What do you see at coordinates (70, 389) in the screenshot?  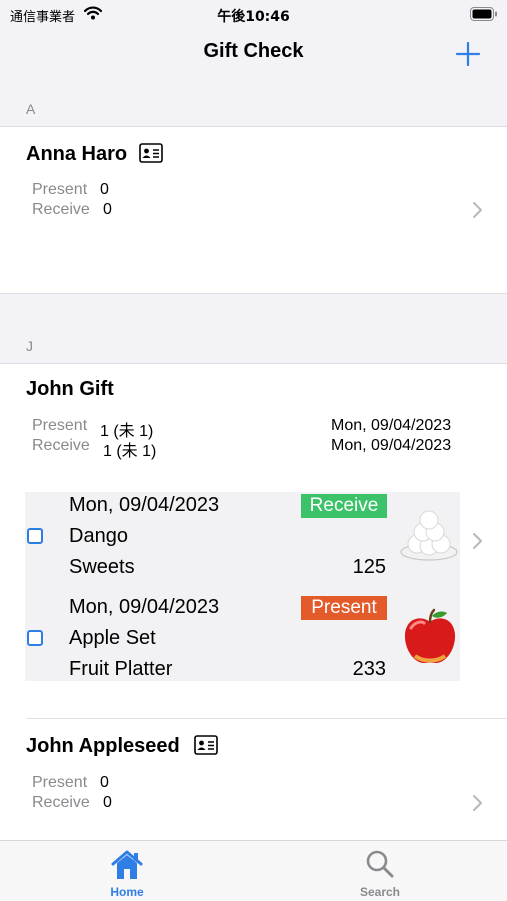 I see `person-name: John Gift` at bounding box center [70, 389].